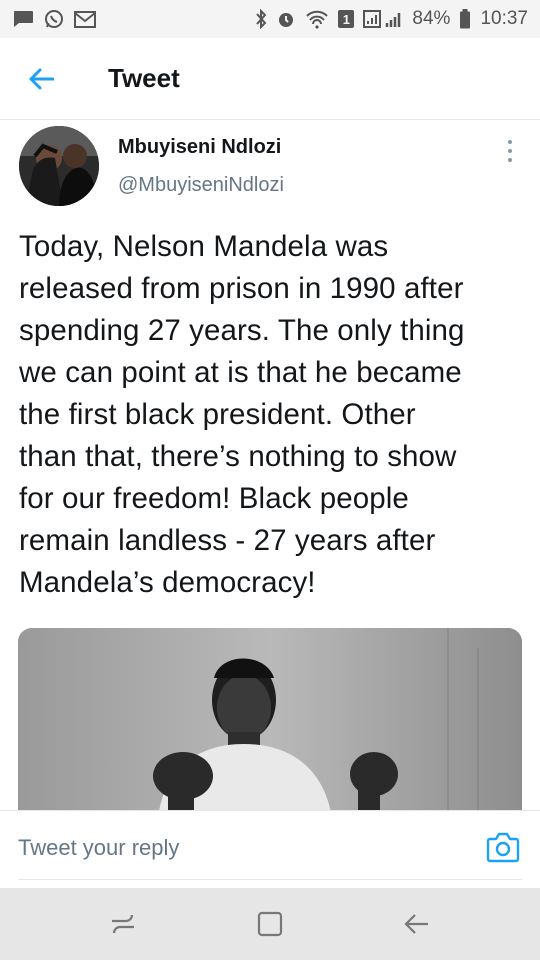  What do you see at coordinates (85, 19) in the screenshot?
I see `gmail-icon` at bounding box center [85, 19].